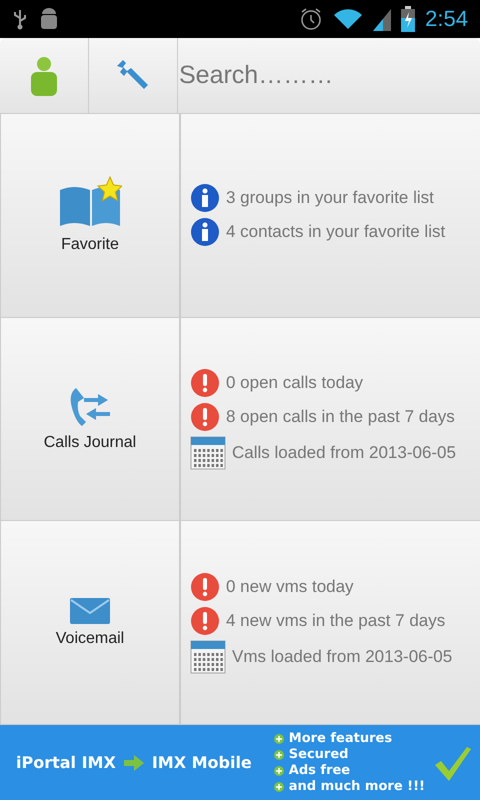 The height and width of the screenshot is (800, 480). Describe the element at coordinates (295, 383) in the screenshot. I see `summary-text: 0 open calls today` at that location.